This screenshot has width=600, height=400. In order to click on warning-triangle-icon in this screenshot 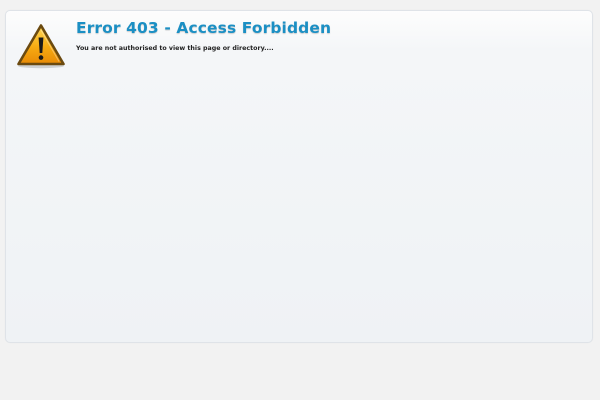, I will do `click(41, 46)`.